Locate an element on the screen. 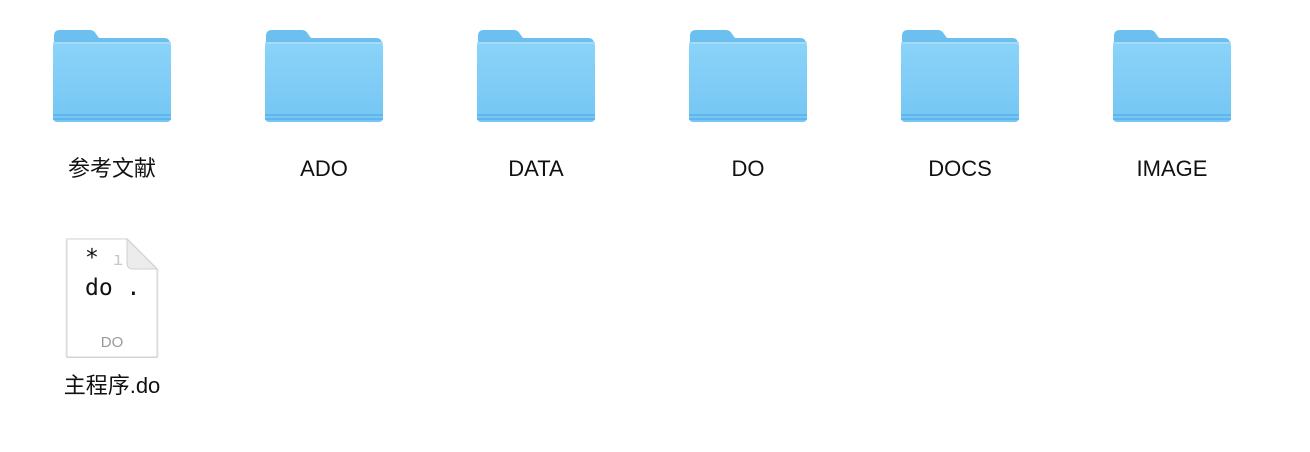 The width and height of the screenshot is (1310, 452). do-document-icon: * ı do . DO is located at coordinates (112, 298).